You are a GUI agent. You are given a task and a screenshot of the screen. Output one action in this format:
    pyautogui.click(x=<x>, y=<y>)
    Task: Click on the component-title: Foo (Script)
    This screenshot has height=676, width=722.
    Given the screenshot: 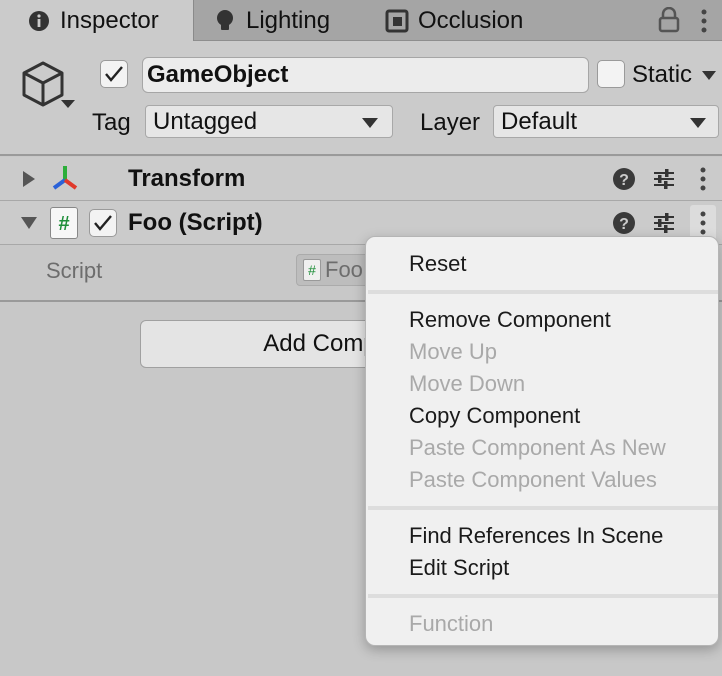 What is the action you would take?
    pyautogui.click(x=195, y=222)
    